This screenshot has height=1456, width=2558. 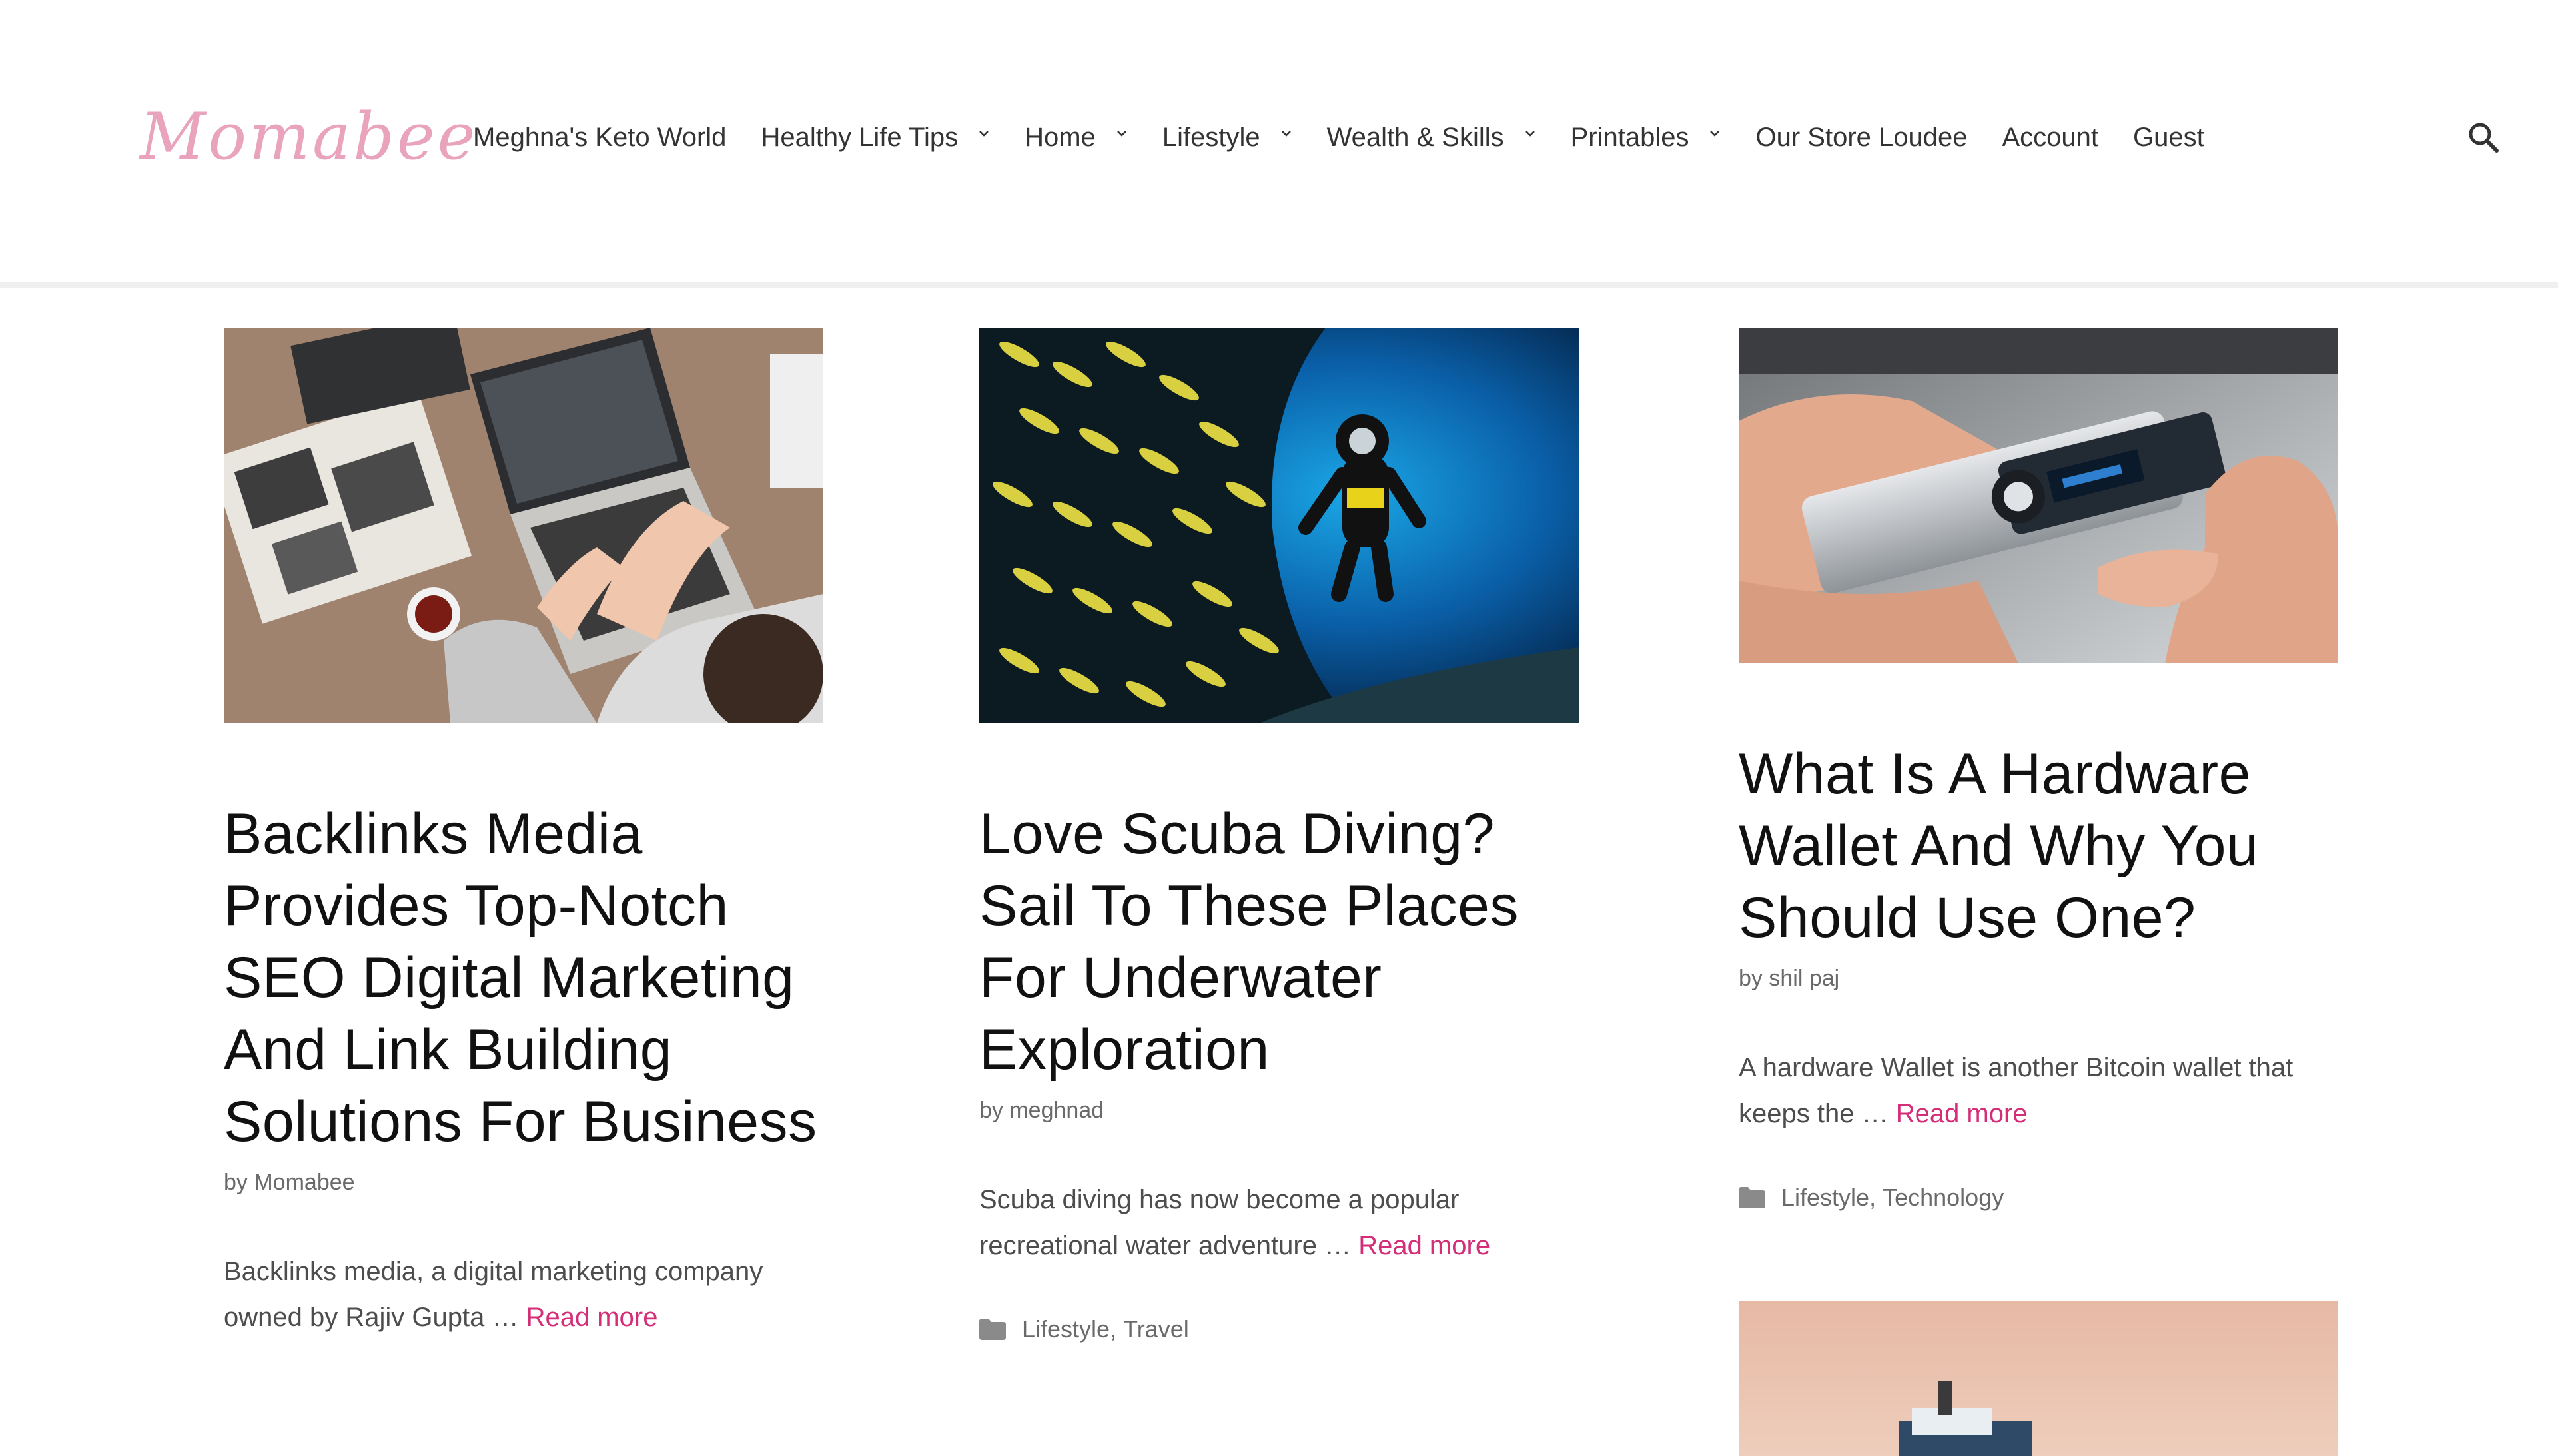 What do you see at coordinates (1629, 137) in the screenshot?
I see `nav-item-label: Printables` at bounding box center [1629, 137].